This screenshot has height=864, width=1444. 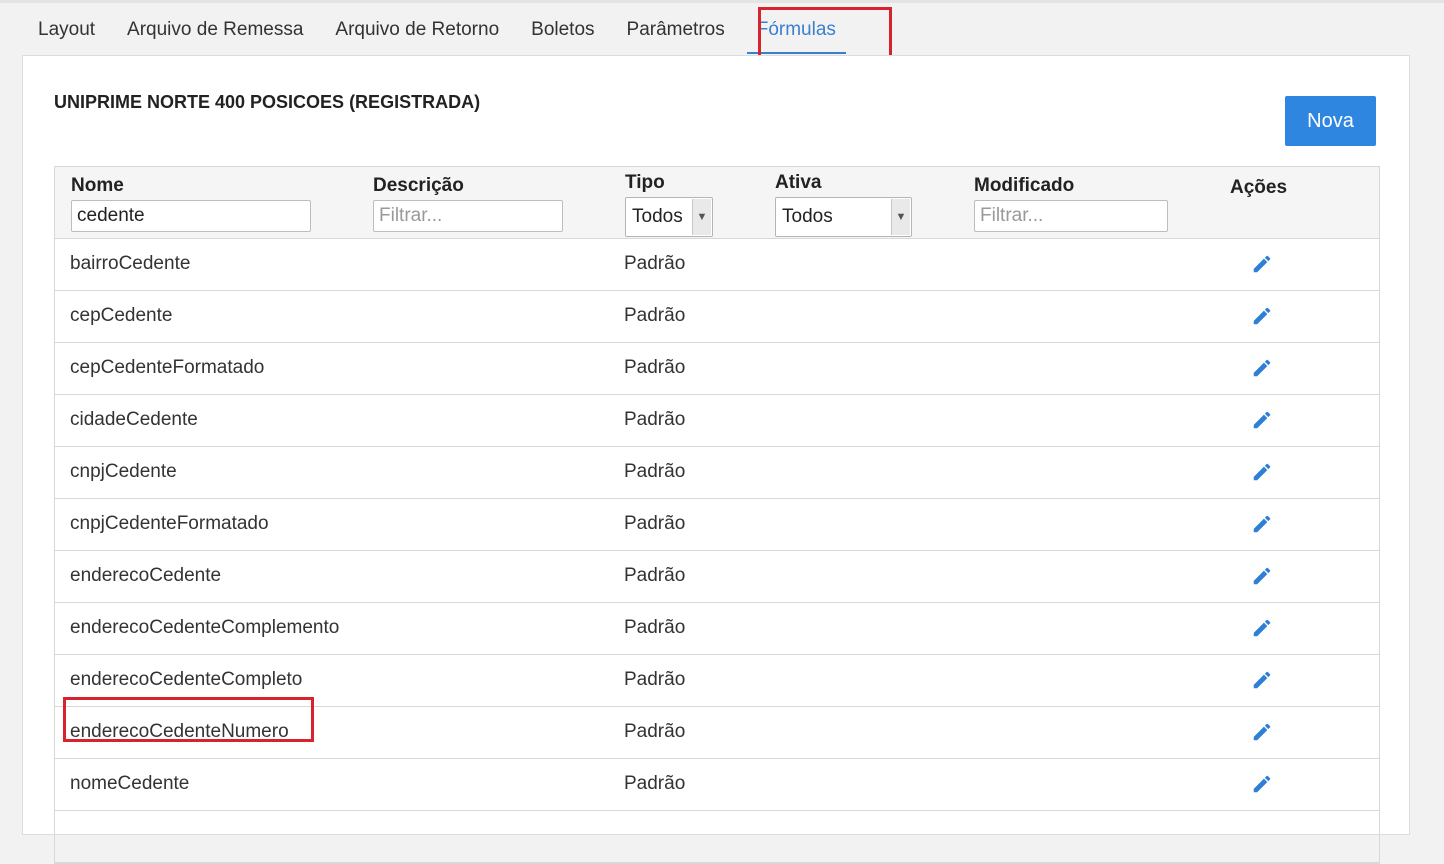 What do you see at coordinates (1024, 186) in the screenshot?
I see `column-header-modificado: Modificado` at bounding box center [1024, 186].